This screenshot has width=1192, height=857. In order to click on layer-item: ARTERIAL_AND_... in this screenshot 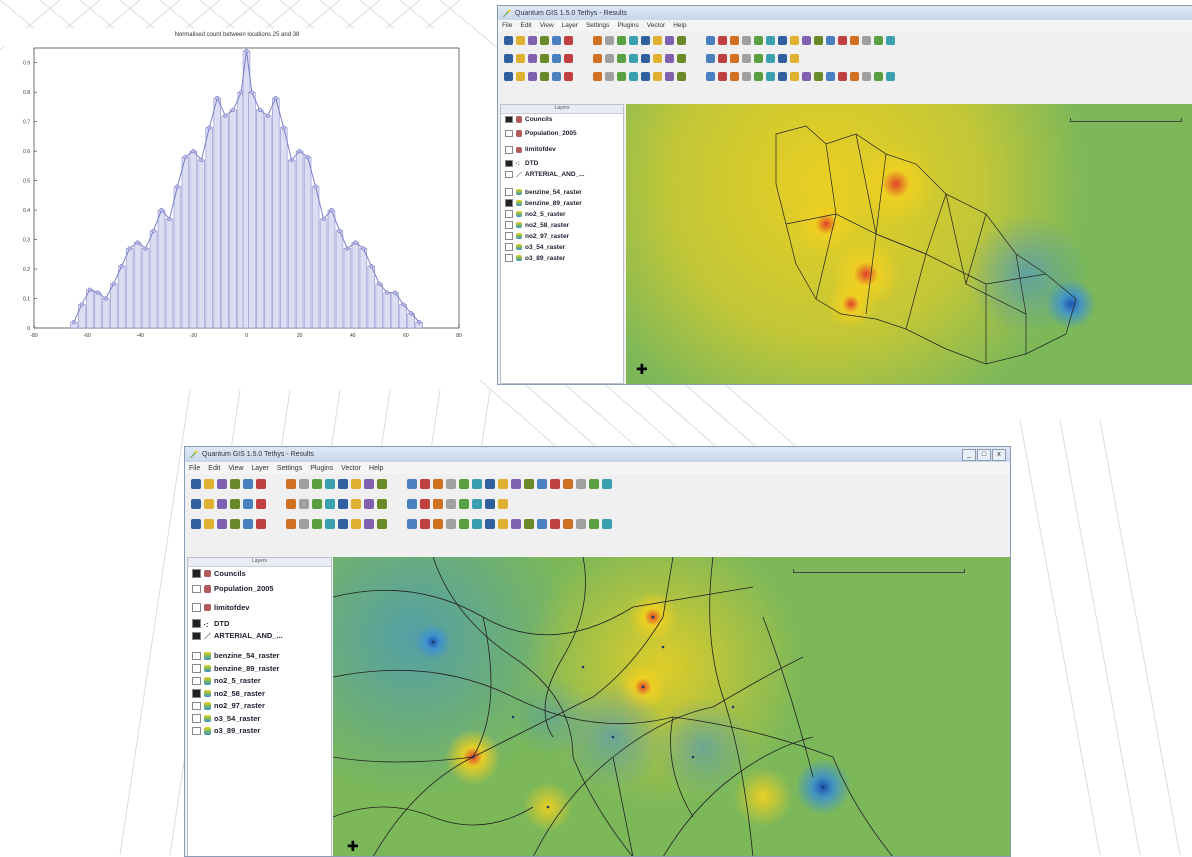, I will do `click(259, 636)`.